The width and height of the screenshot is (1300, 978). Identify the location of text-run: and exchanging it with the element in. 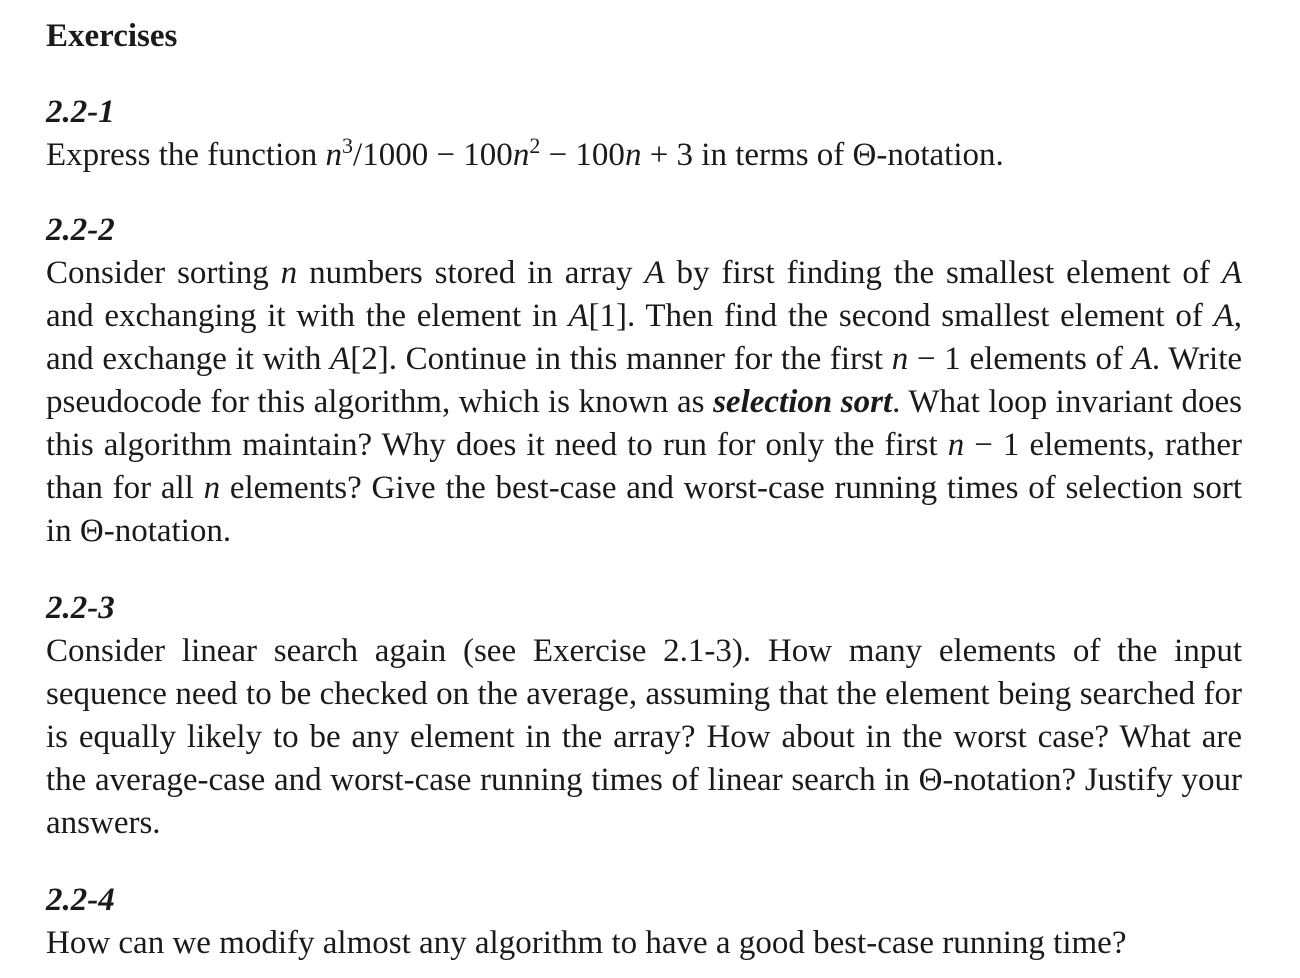
(307, 316).